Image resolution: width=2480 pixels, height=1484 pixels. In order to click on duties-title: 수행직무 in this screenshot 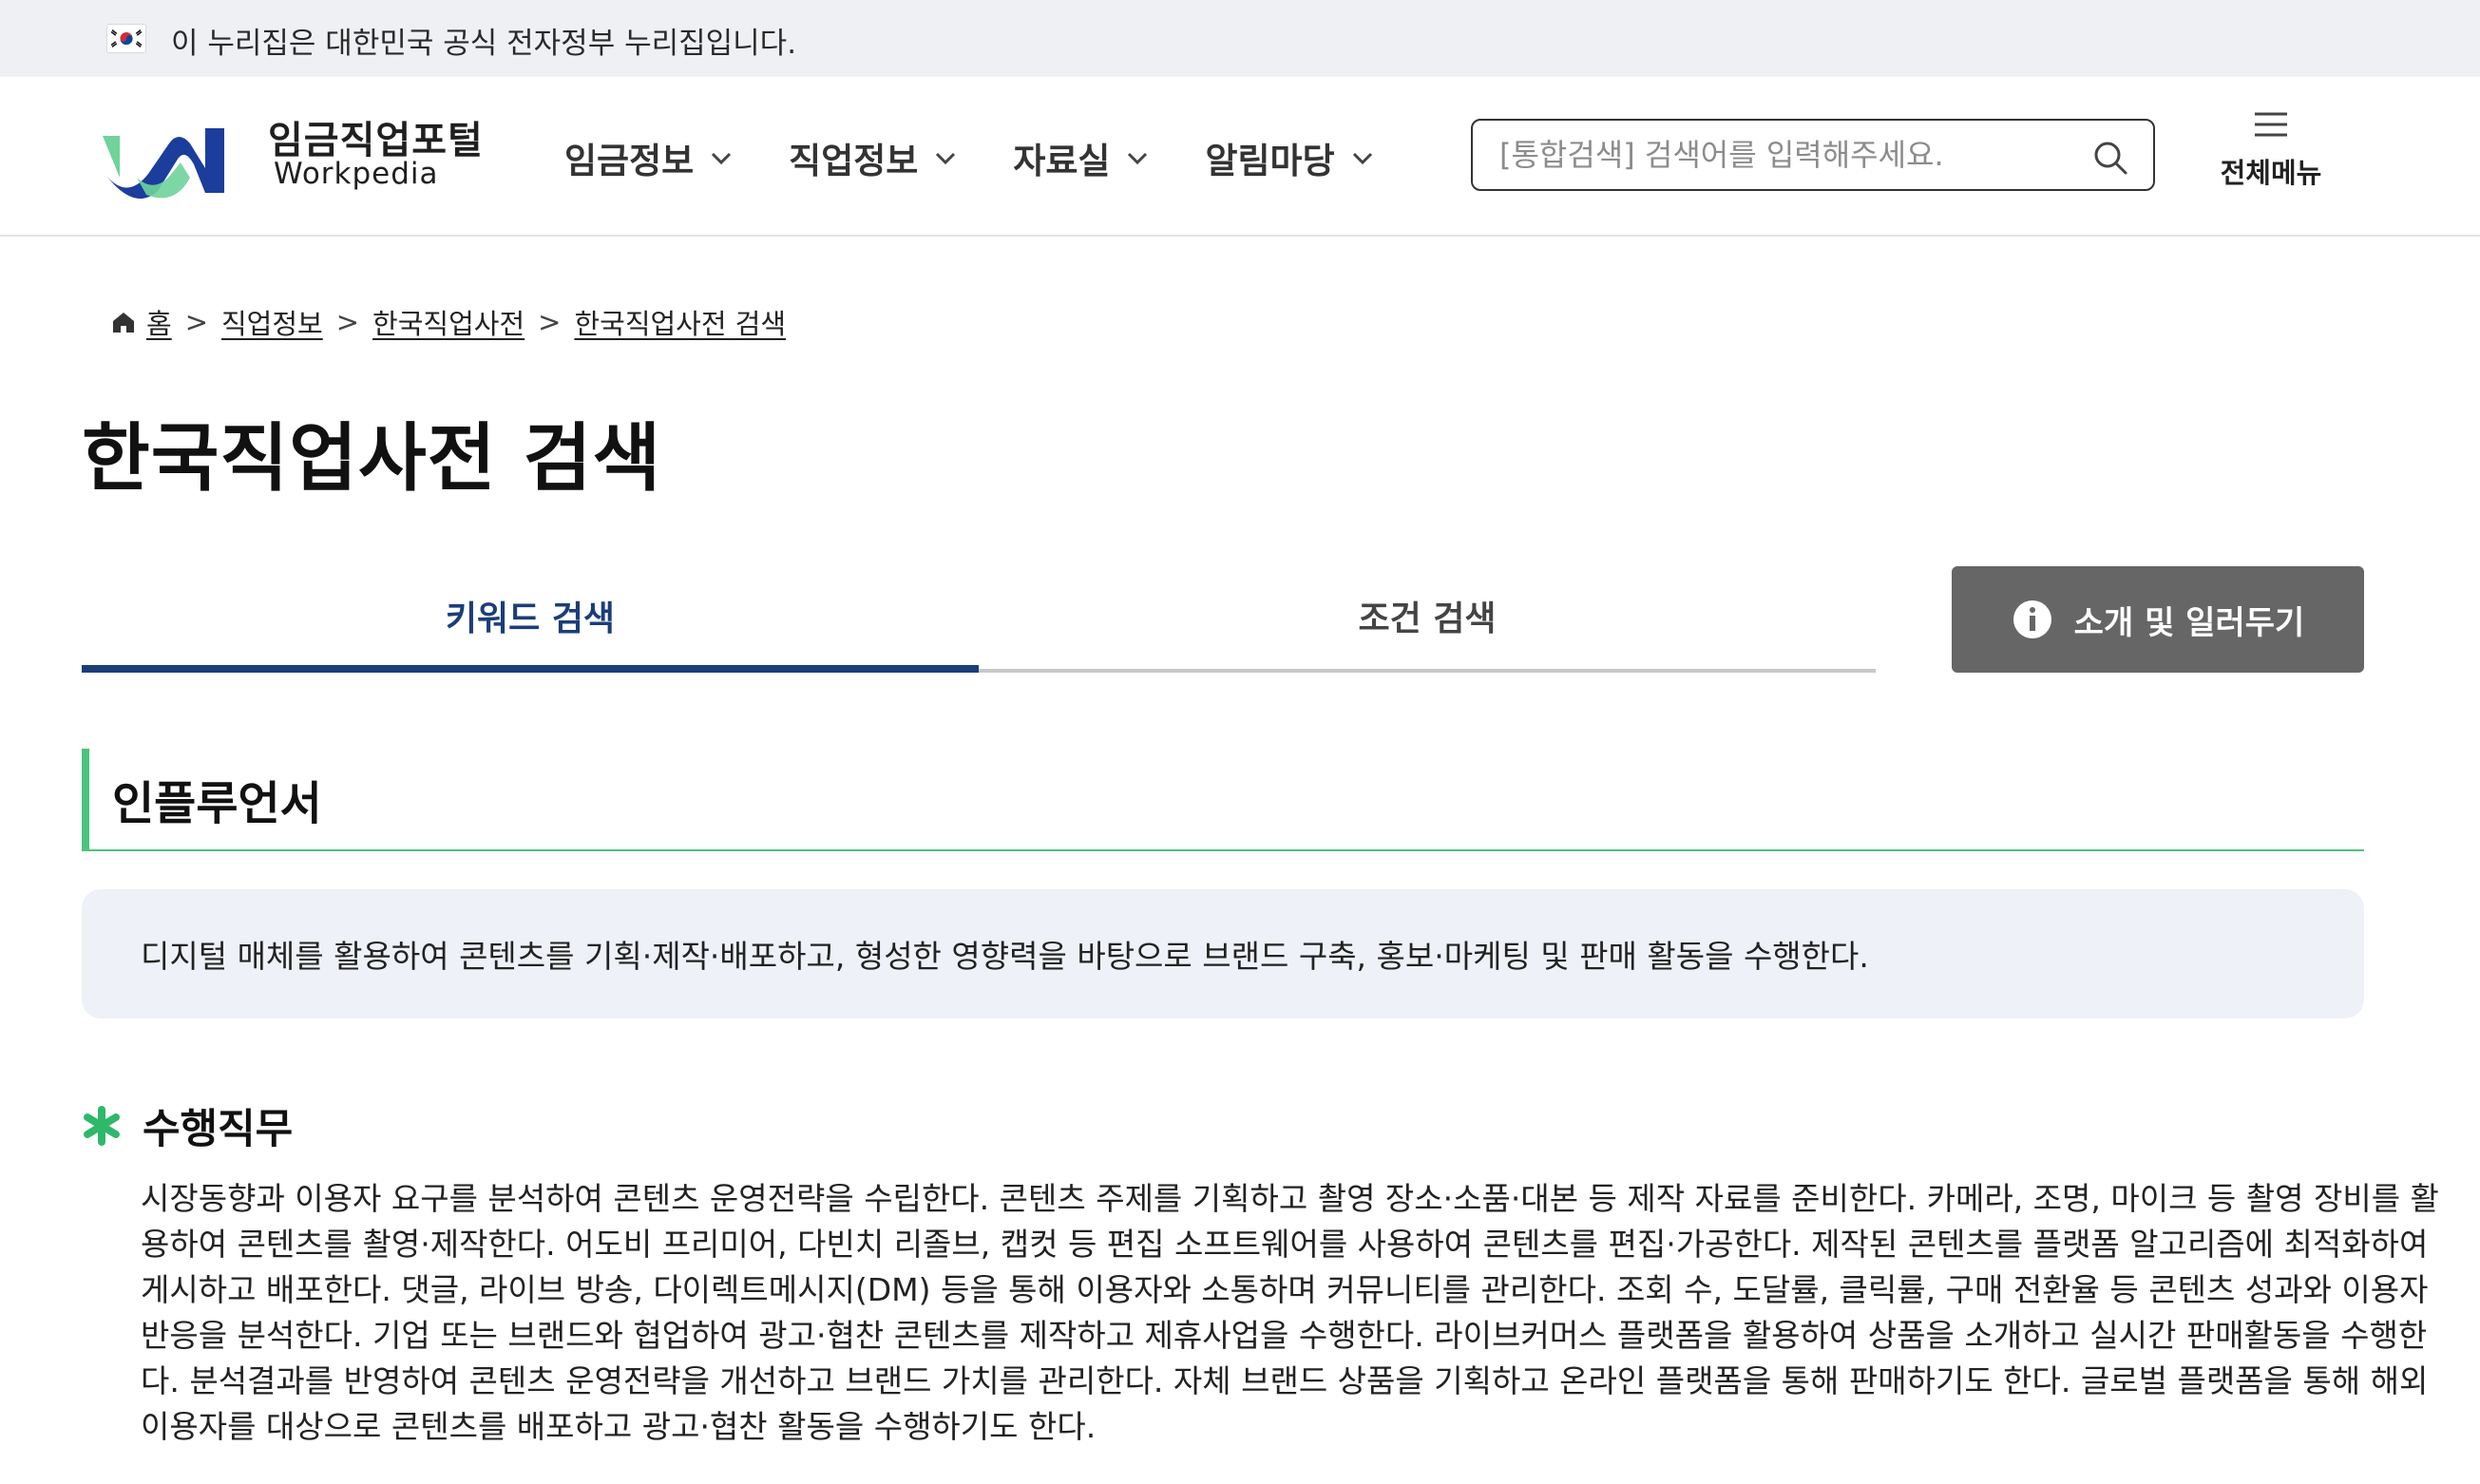, I will do `click(219, 1129)`.